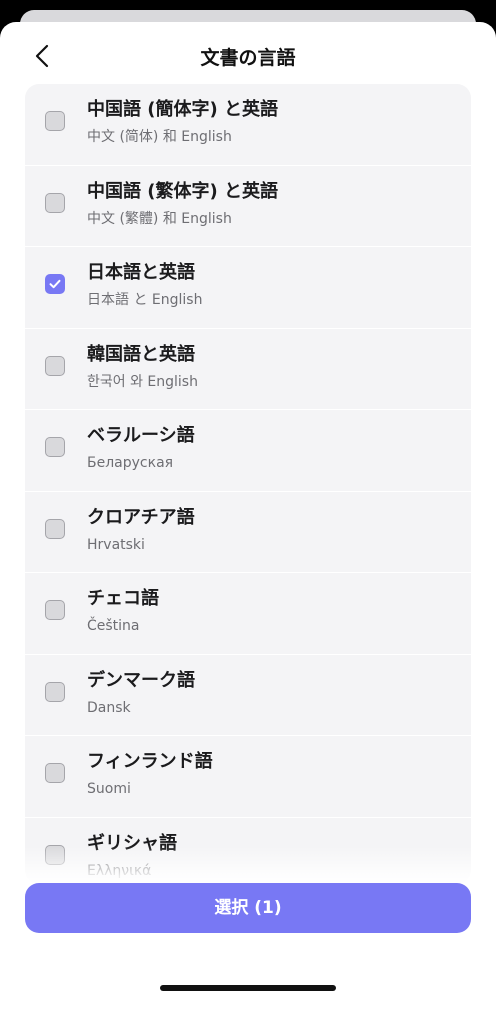 This screenshot has width=496, height=1024. What do you see at coordinates (248, 908) in the screenshot?
I see `select-button: 選択 (1)` at bounding box center [248, 908].